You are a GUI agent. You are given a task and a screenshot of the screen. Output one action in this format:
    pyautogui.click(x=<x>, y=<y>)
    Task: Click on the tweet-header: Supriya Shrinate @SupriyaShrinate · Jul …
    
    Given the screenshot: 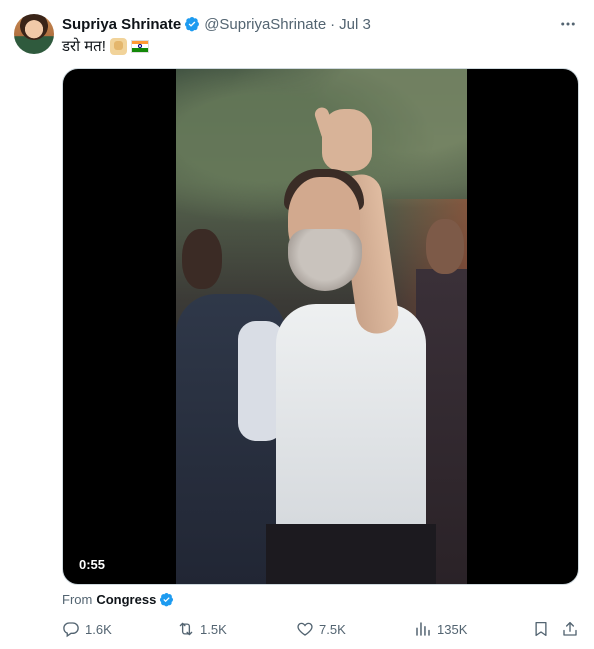 What is the action you would take?
    pyautogui.click(x=216, y=24)
    